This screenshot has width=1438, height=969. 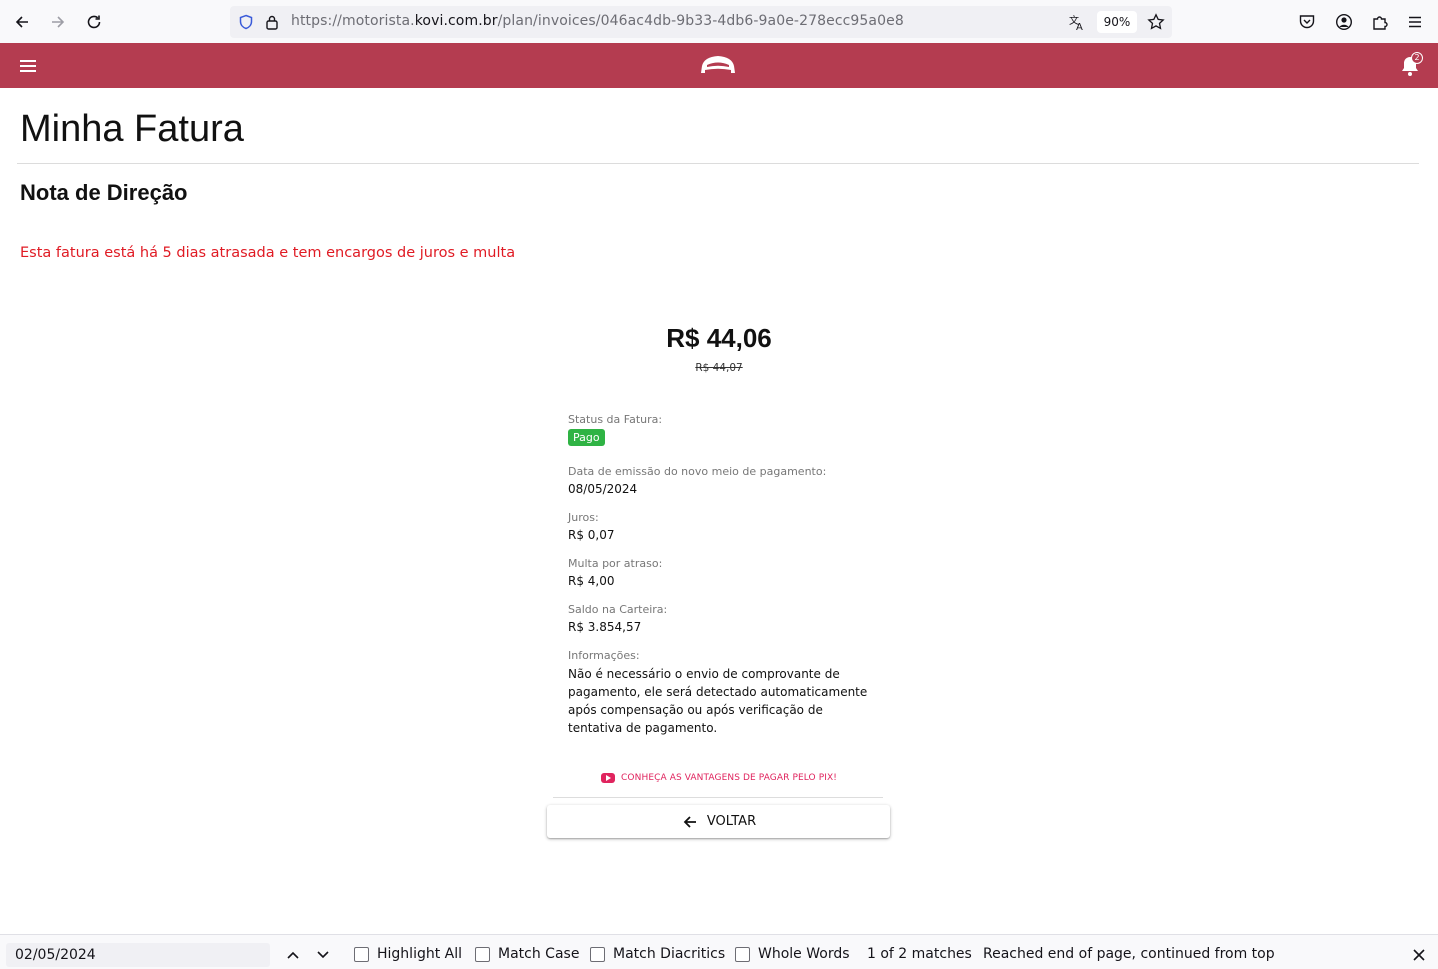 I want to click on pix-advantages-link: CONHEÇA AS VANTAGENS DE PAGAR PELO PIX!, so click(x=719, y=778).